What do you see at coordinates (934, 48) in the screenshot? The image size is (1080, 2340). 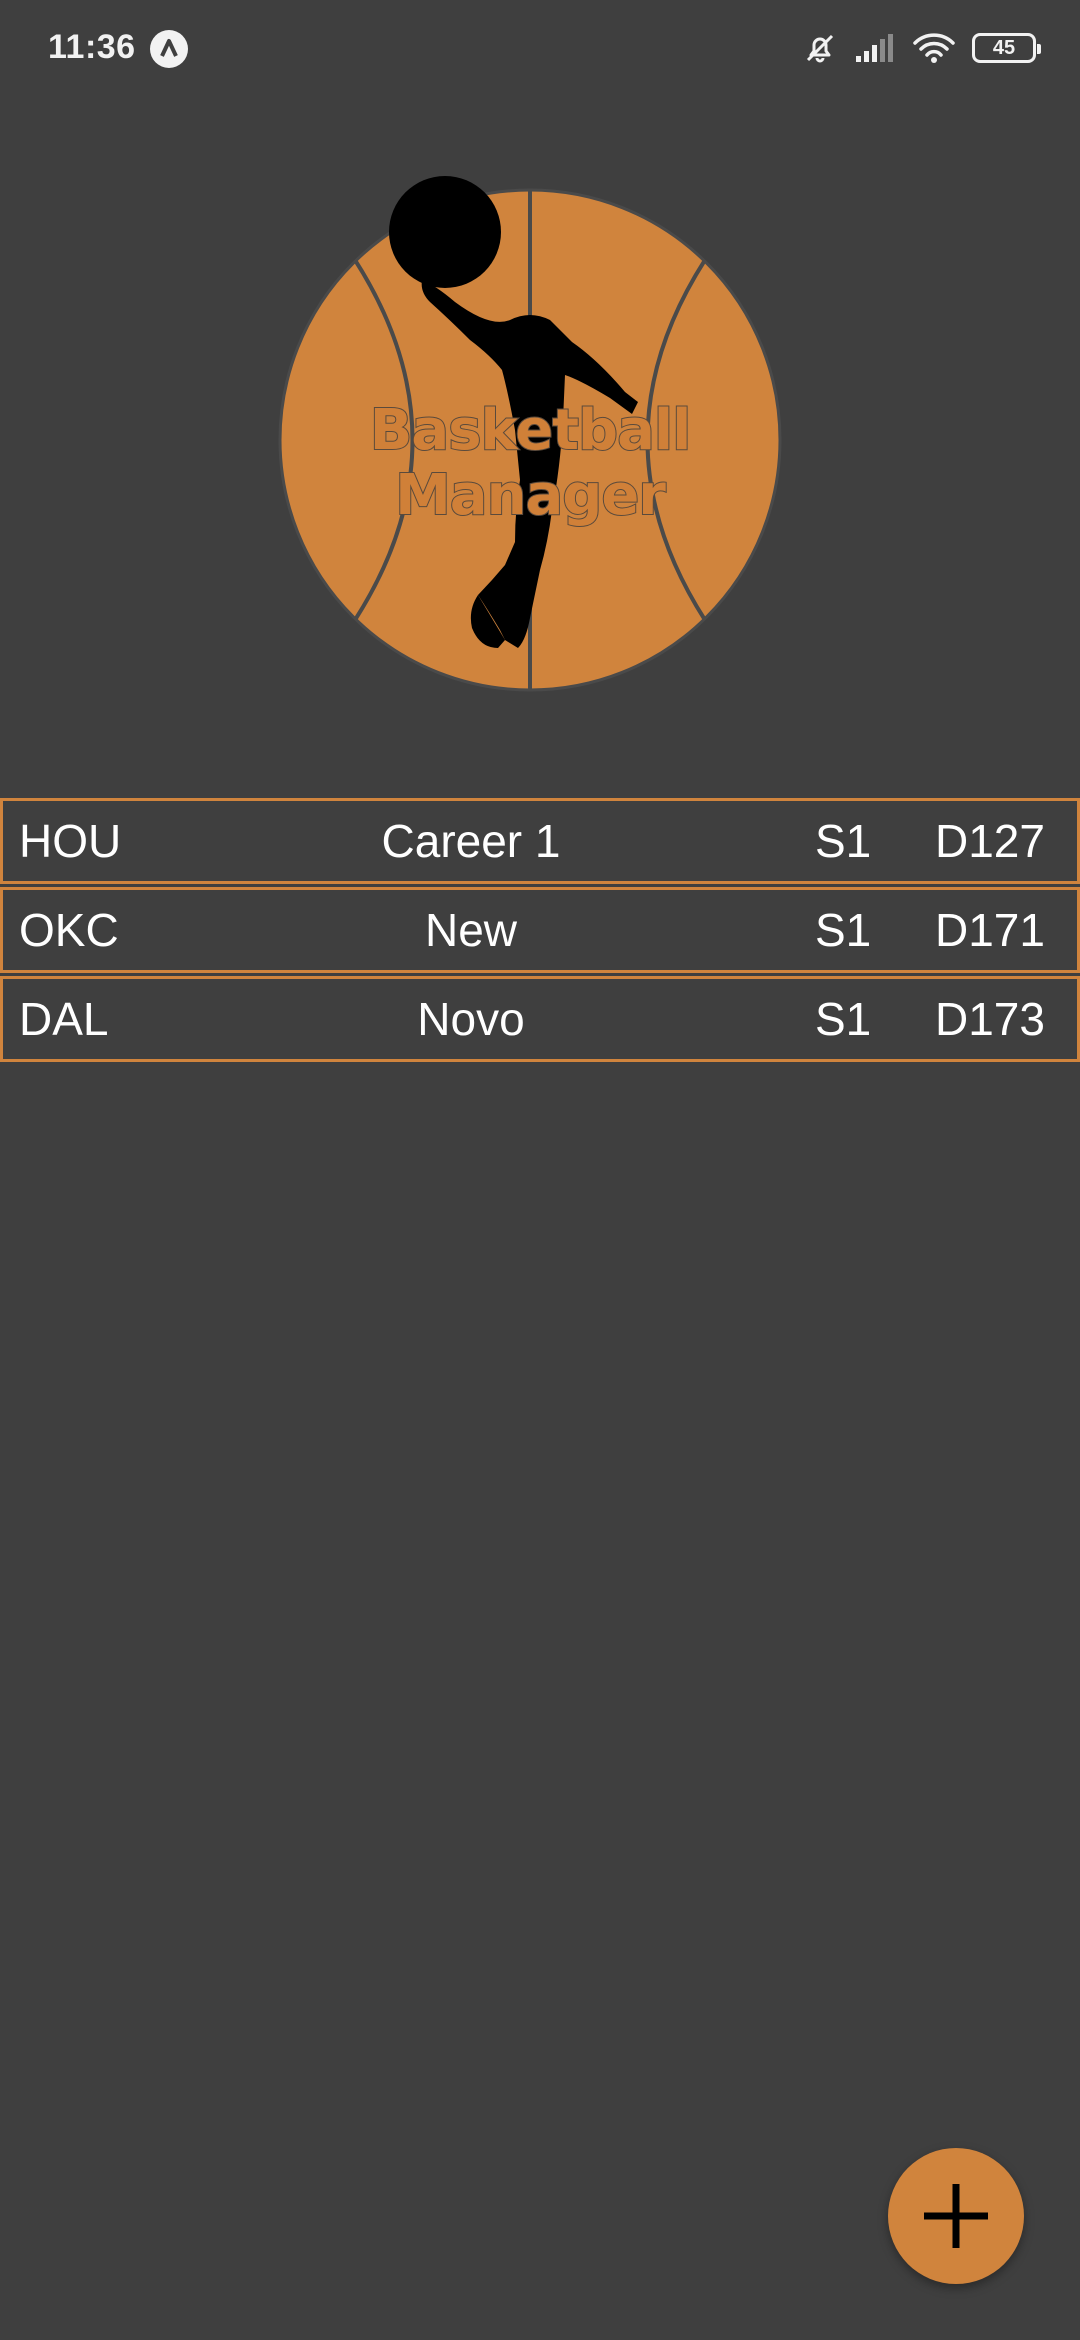 I see `wifi-icon` at bounding box center [934, 48].